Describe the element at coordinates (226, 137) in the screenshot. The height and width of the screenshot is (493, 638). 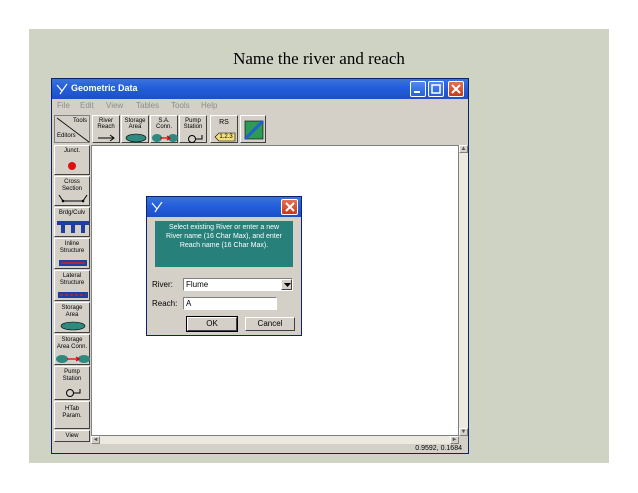
I see `rs-number-label: 1.2.3` at that location.